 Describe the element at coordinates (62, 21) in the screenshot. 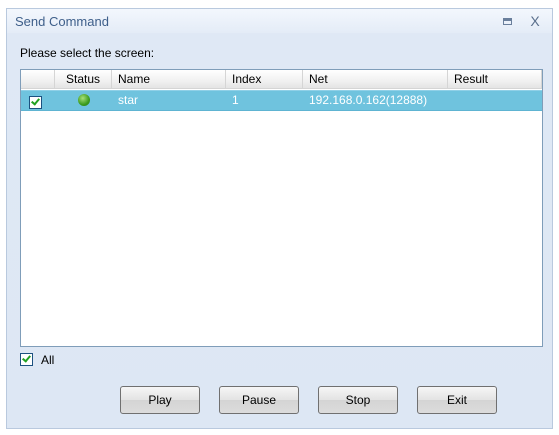

I see `window-title: Send Command` at that location.